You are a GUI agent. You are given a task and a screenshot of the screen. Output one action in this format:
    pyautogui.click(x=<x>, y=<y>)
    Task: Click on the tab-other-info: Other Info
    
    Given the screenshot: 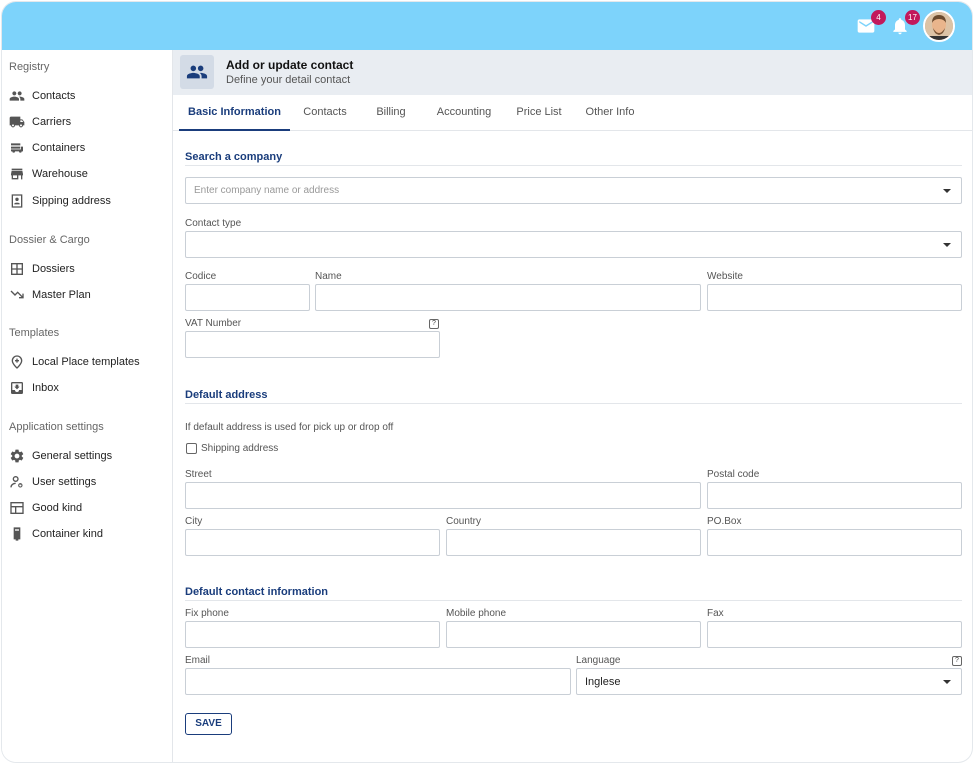 What is the action you would take?
    pyautogui.click(x=610, y=114)
    